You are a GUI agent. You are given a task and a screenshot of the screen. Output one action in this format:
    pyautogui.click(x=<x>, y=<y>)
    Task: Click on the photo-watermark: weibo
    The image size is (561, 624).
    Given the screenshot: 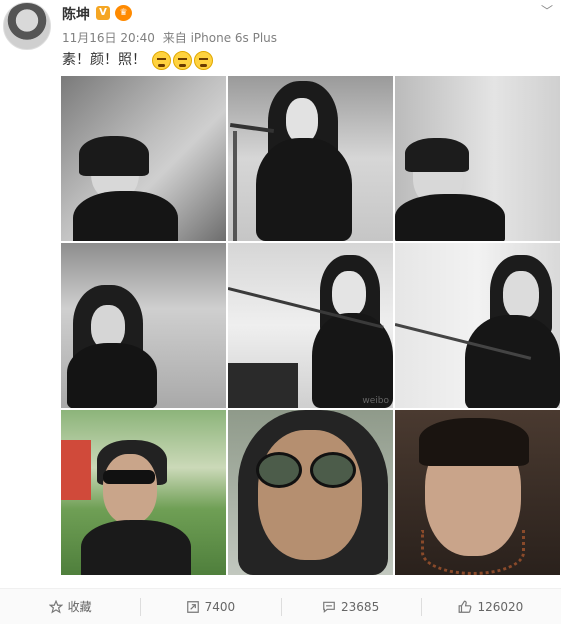 What is the action you would take?
    pyautogui.click(x=375, y=401)
    